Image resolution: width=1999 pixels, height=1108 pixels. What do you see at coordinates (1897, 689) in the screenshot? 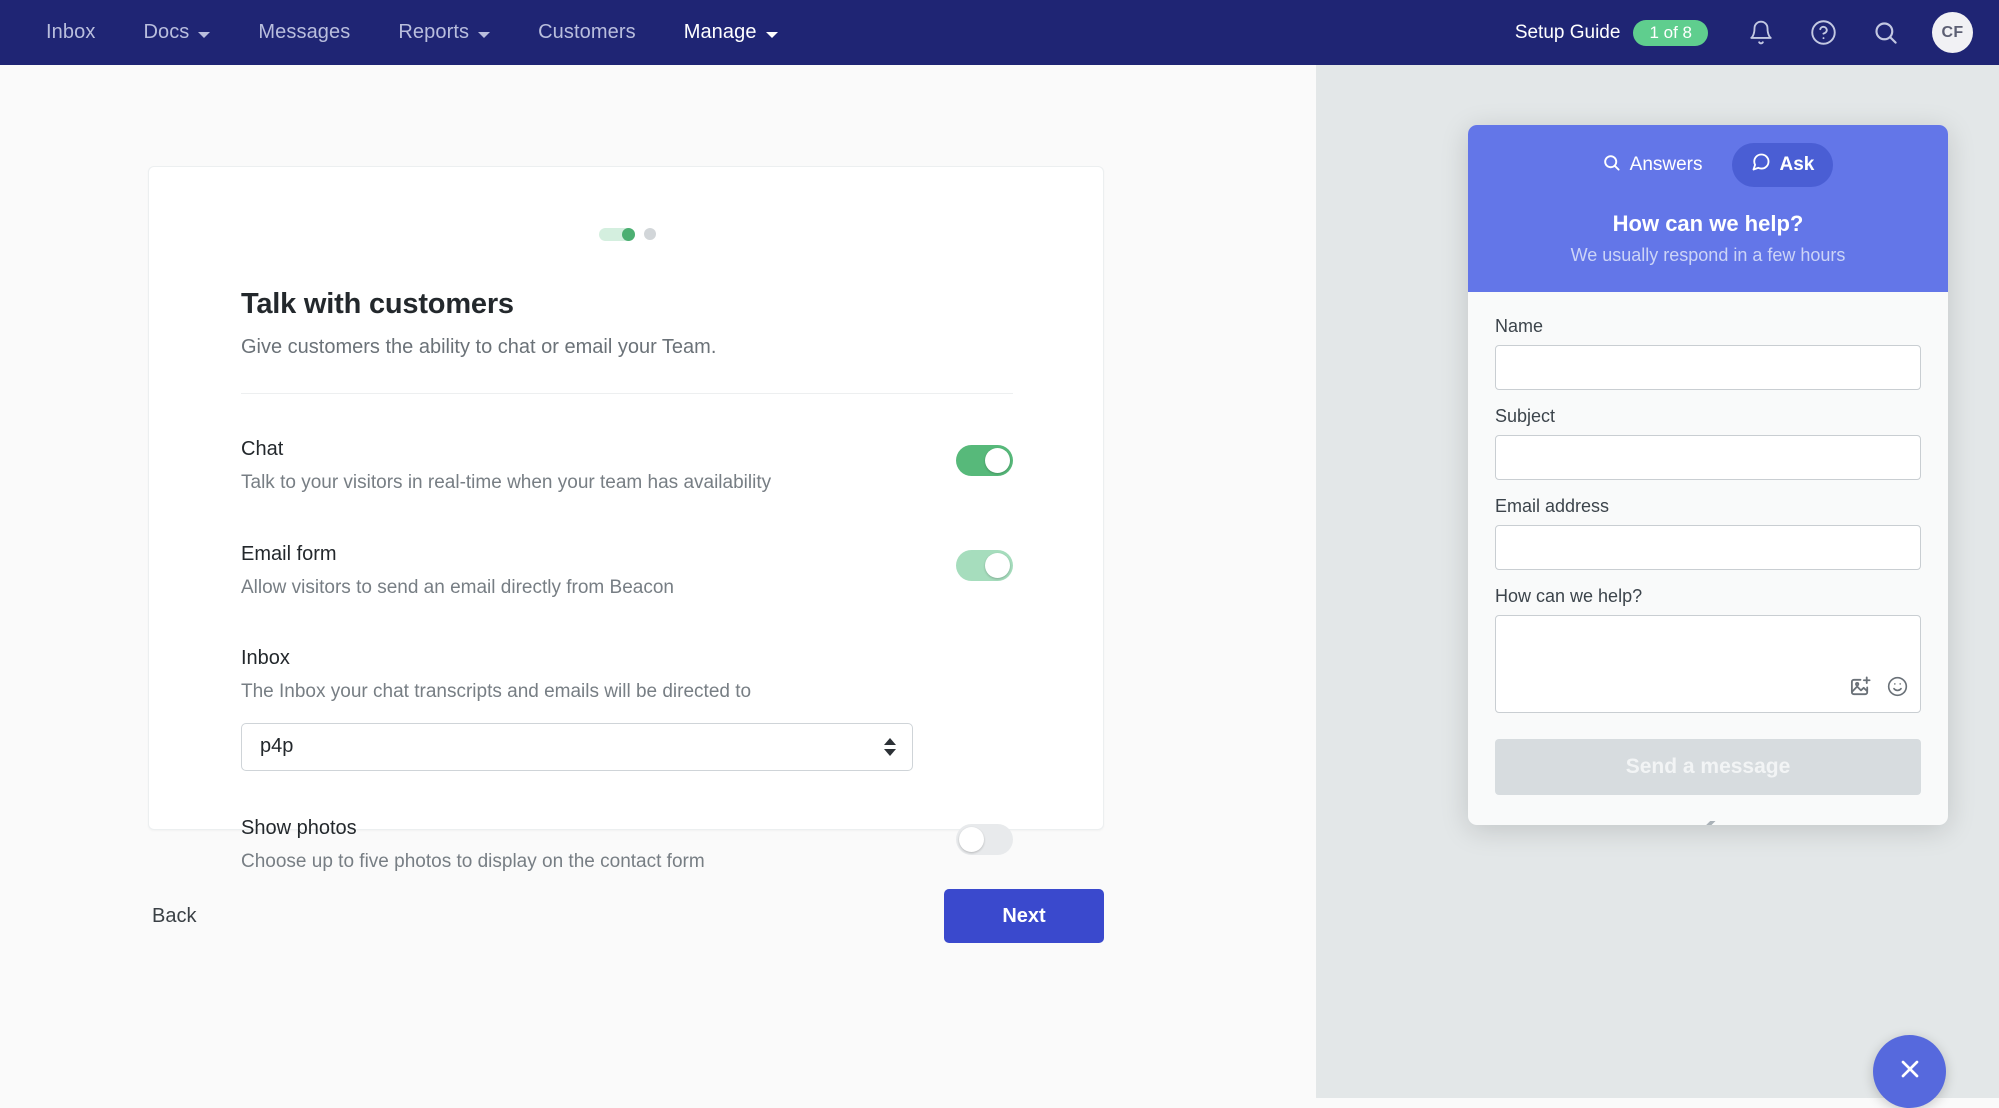
I see `emoji-icon` at bounding box center [1897, 689].